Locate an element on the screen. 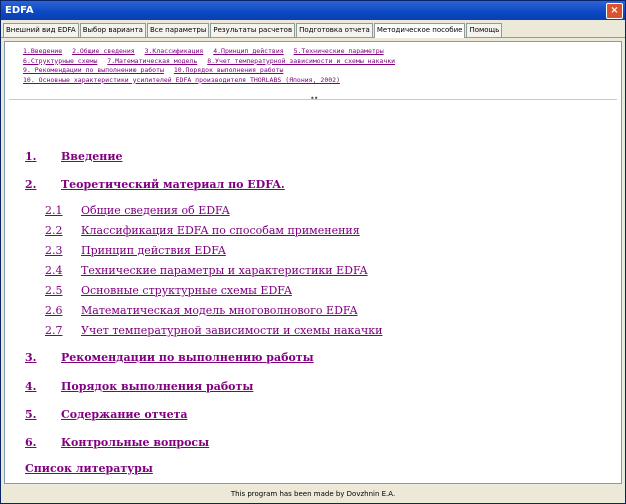  section-link-questions: 6. Контрольные вопросы is located at coordinates (117, 442).